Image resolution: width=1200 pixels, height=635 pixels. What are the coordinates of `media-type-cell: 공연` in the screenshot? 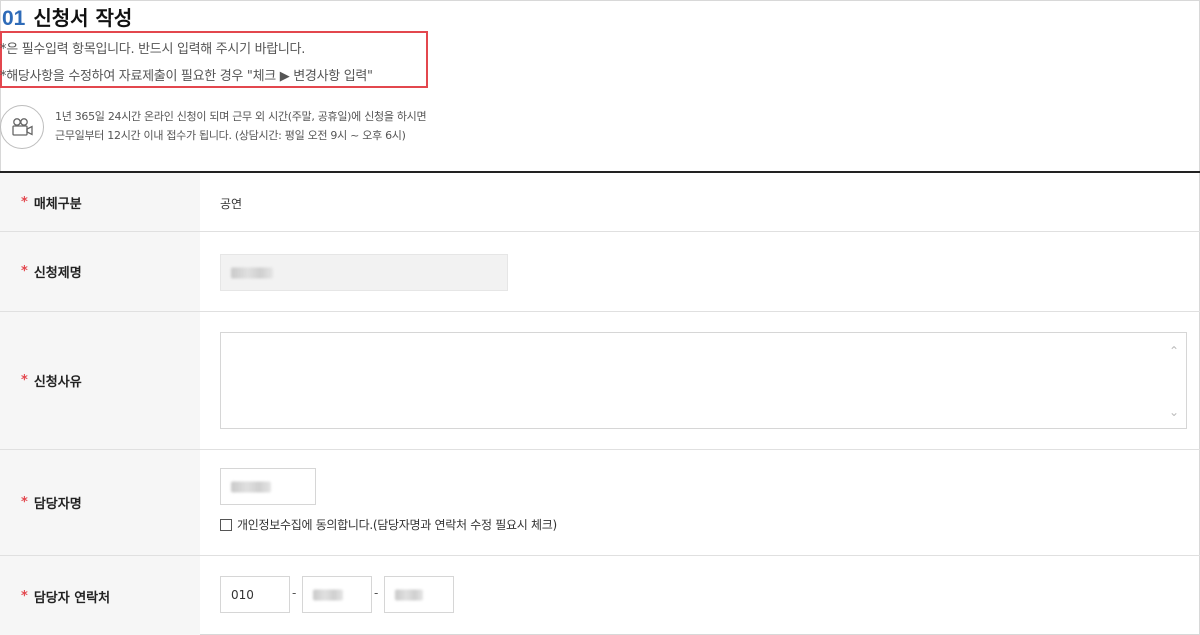 It's located at (700, 202).